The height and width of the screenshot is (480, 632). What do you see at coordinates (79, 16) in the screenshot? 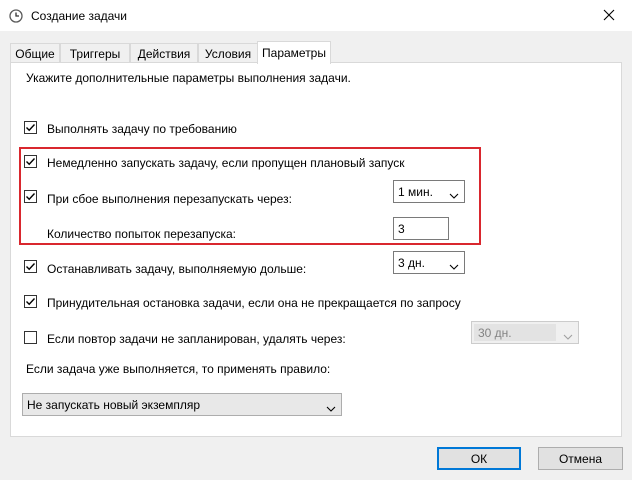
I see `window-title: Создание задачи` at bounding box center [79, 16].